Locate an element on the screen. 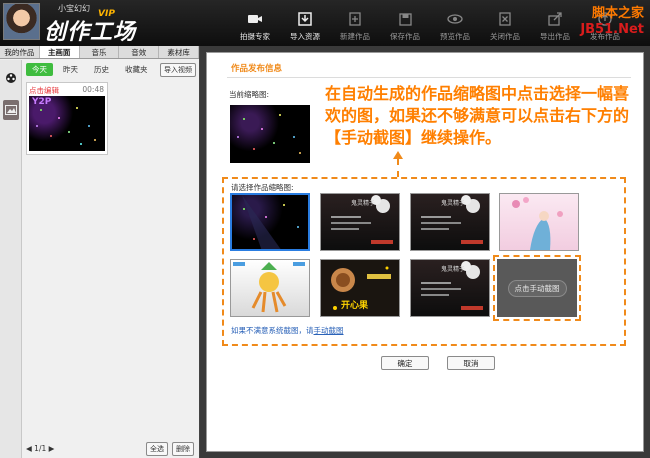 The width and height of the screenshot is (650, 458). section-title: 作品发布信息 is located at coordinates (257, 69).